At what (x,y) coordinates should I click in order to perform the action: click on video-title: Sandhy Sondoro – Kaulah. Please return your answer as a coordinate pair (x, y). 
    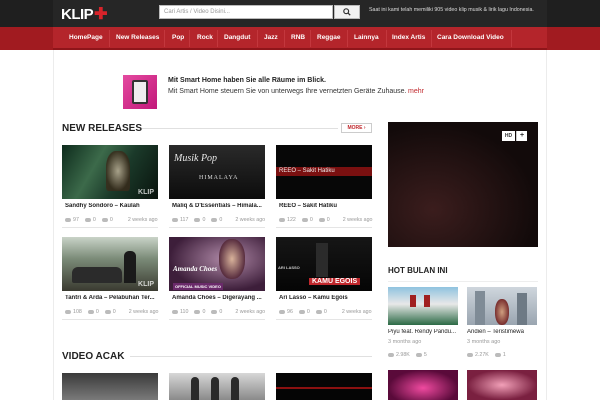
    Looking at the image, I should click on (114, 206).